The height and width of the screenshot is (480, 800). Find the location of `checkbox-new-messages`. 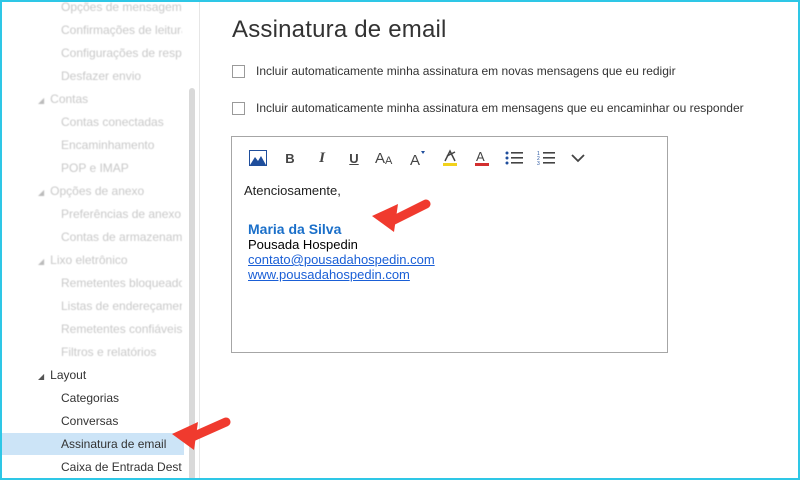

checkbox-new-messages is located at coordinates (238, 71).